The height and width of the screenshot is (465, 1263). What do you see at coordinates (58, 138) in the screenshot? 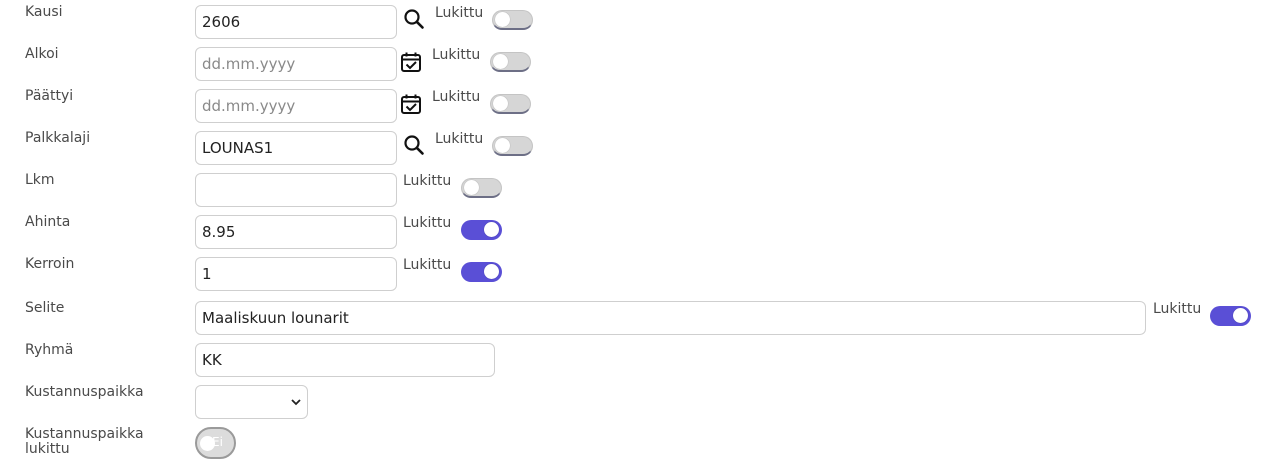
I see `label-palkkalaji: Palkkalaji` at bounding box center [58, 138].